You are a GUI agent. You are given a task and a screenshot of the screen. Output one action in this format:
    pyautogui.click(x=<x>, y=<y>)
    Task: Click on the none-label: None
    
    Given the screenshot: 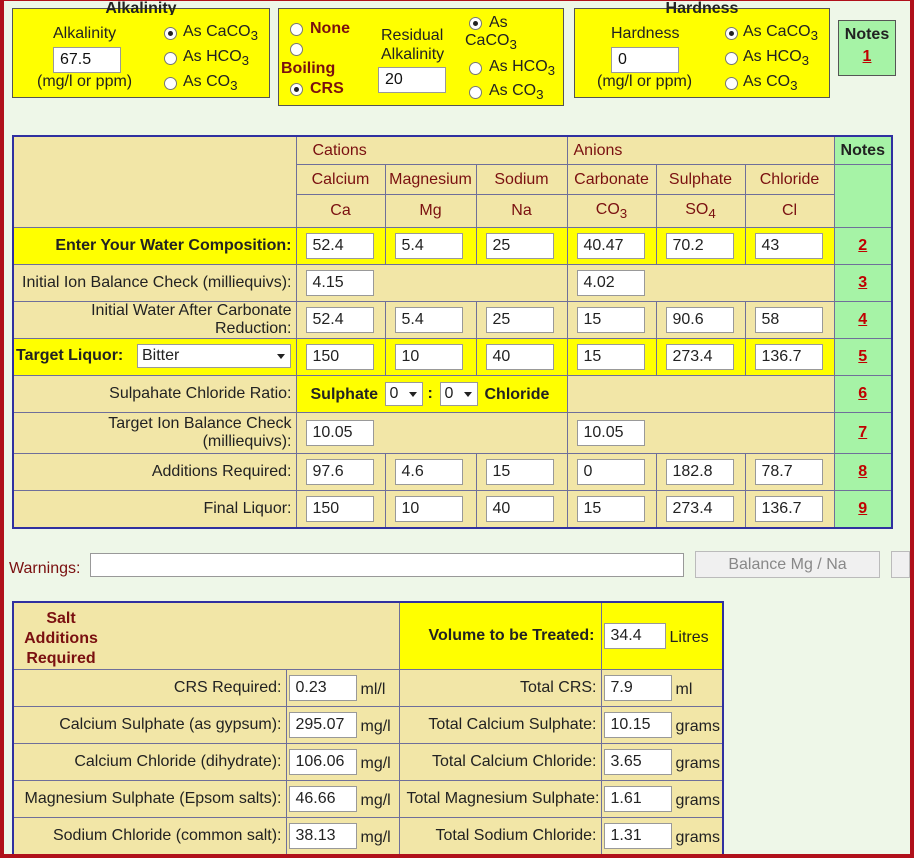 What is the action you would take?
    pyautogui.click(x=330, y=28)
    